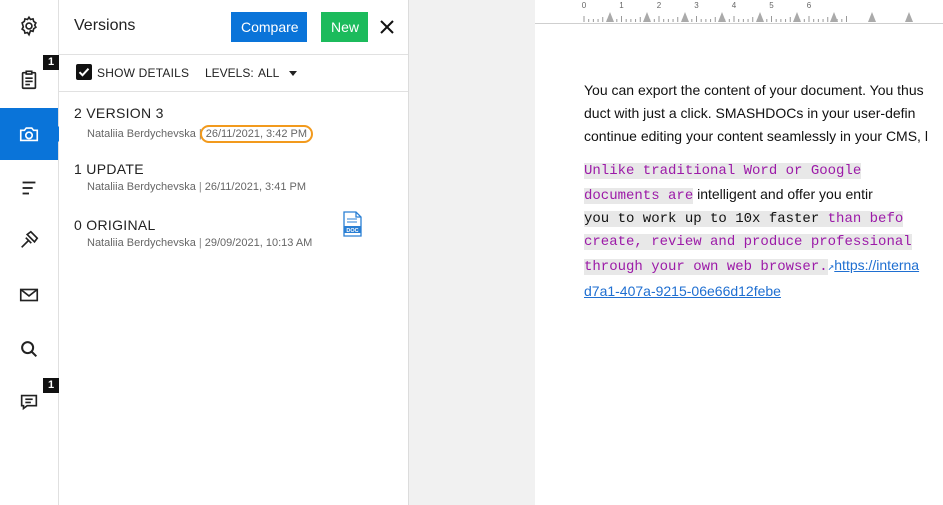 The width and height of the screenshot is (943, 505). Describe the element at coordinates (734, 5) in the screenshot. I see `ruler-label: 4` at that location.